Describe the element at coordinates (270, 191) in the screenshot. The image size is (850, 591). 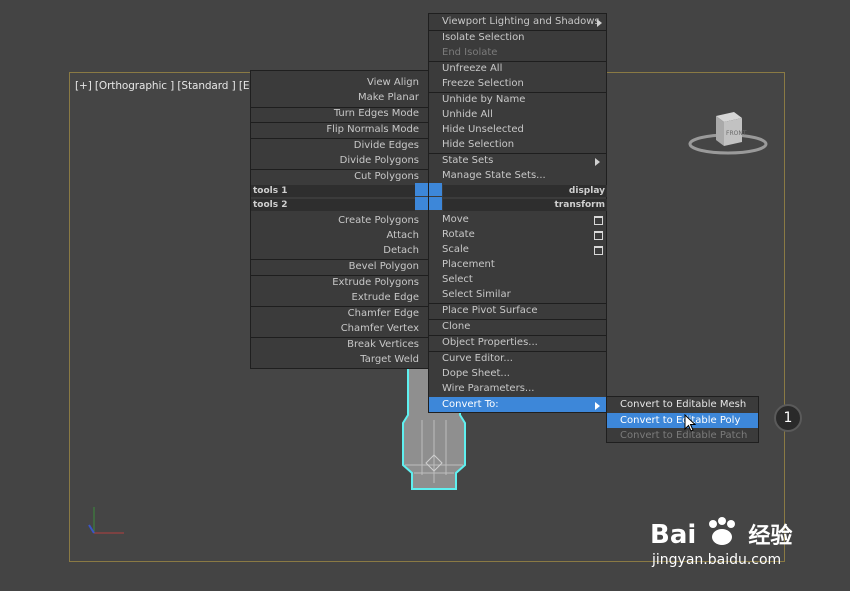
I see `quad-header-tools-1-label: tools 1` at that location.